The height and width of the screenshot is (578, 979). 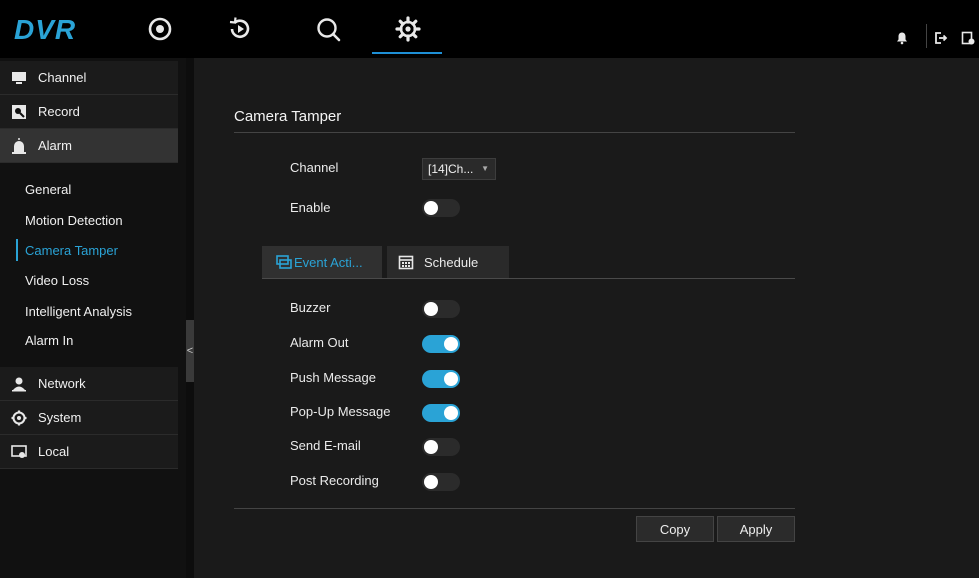 What do you see at coordinates (528, 278) in the screenshot?
I see `tab-divider` at bounding box center [528, 278].